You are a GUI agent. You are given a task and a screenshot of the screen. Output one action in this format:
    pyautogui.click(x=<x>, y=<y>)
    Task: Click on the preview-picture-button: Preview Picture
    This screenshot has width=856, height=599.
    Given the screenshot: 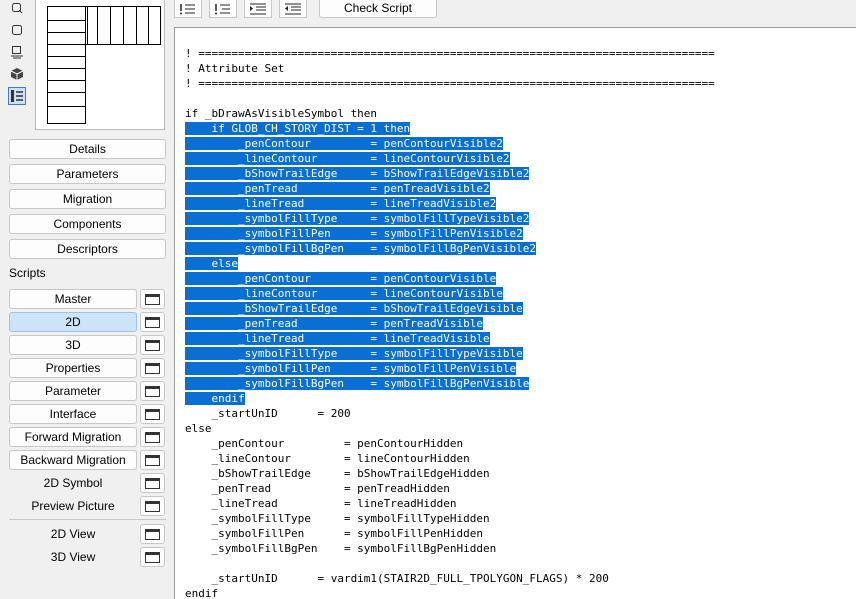 What is the action you would take?
    pyautogui.click(x=73, y=506)
    